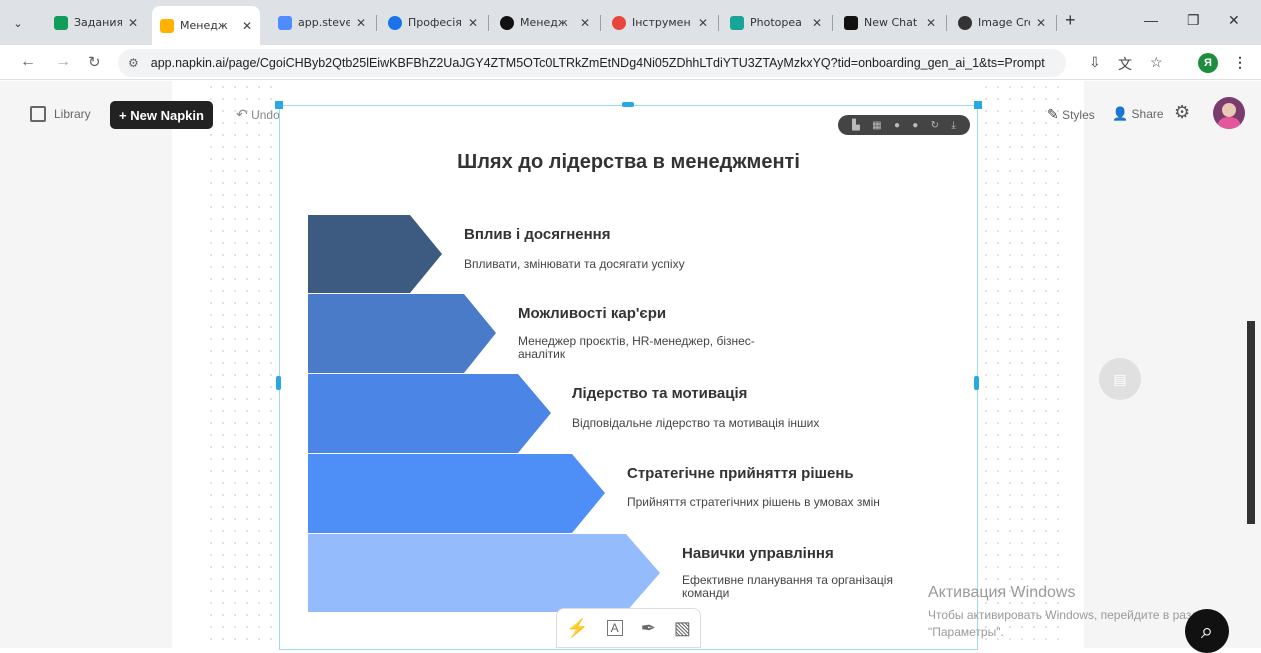  I want to click on site-info-icon: ⚙, so click(133, 63).